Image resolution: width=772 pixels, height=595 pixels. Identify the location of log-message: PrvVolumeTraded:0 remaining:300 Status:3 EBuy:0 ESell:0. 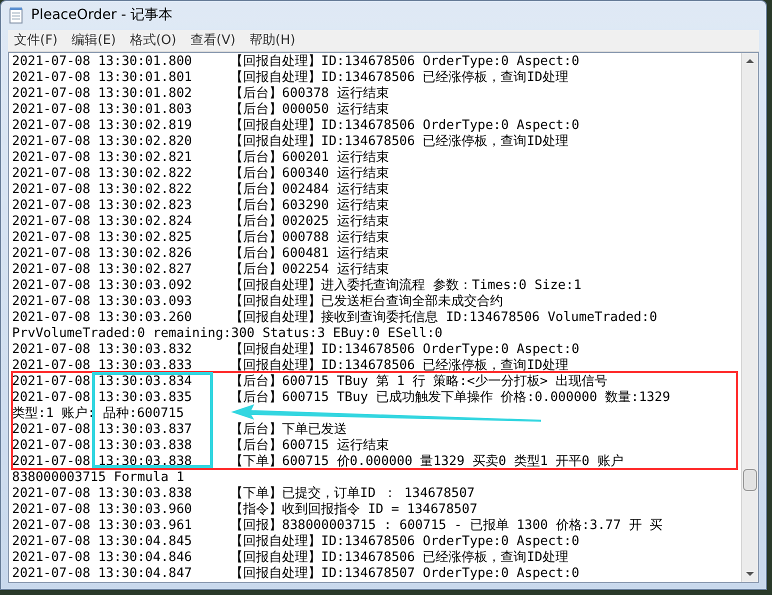
(227, 334).